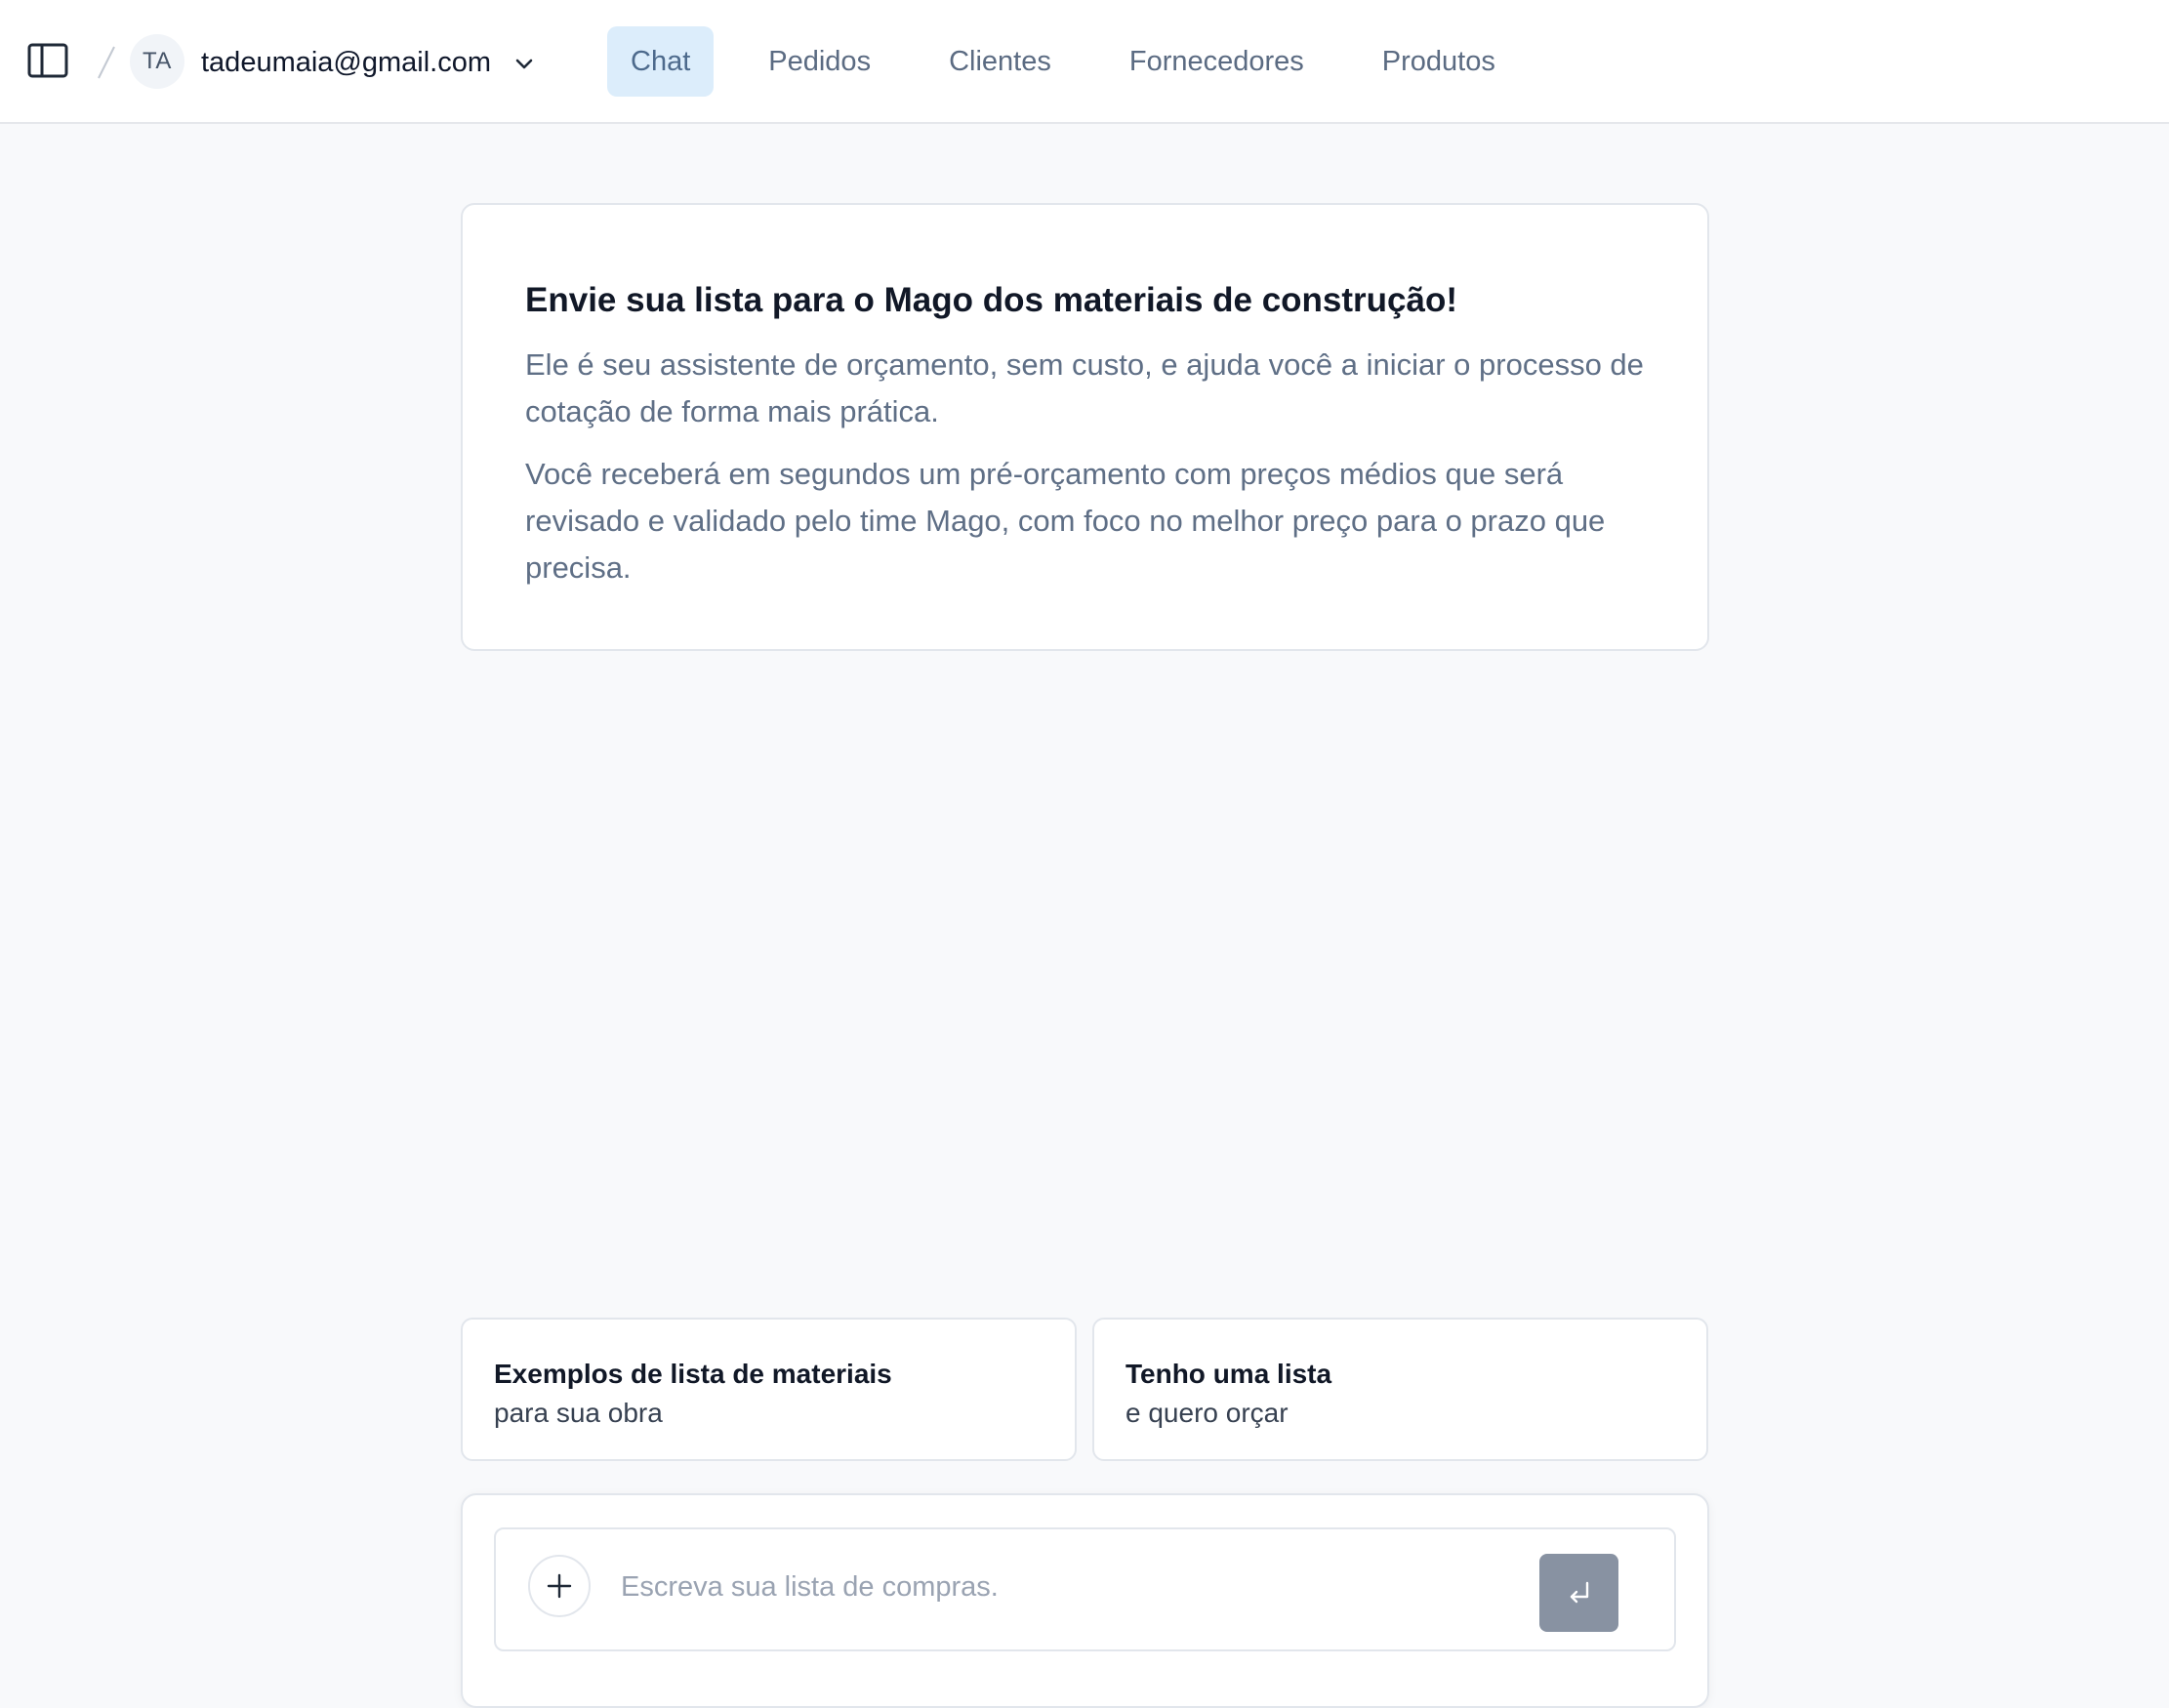  I want to click on attach-plus-button, so click(559, 1586).